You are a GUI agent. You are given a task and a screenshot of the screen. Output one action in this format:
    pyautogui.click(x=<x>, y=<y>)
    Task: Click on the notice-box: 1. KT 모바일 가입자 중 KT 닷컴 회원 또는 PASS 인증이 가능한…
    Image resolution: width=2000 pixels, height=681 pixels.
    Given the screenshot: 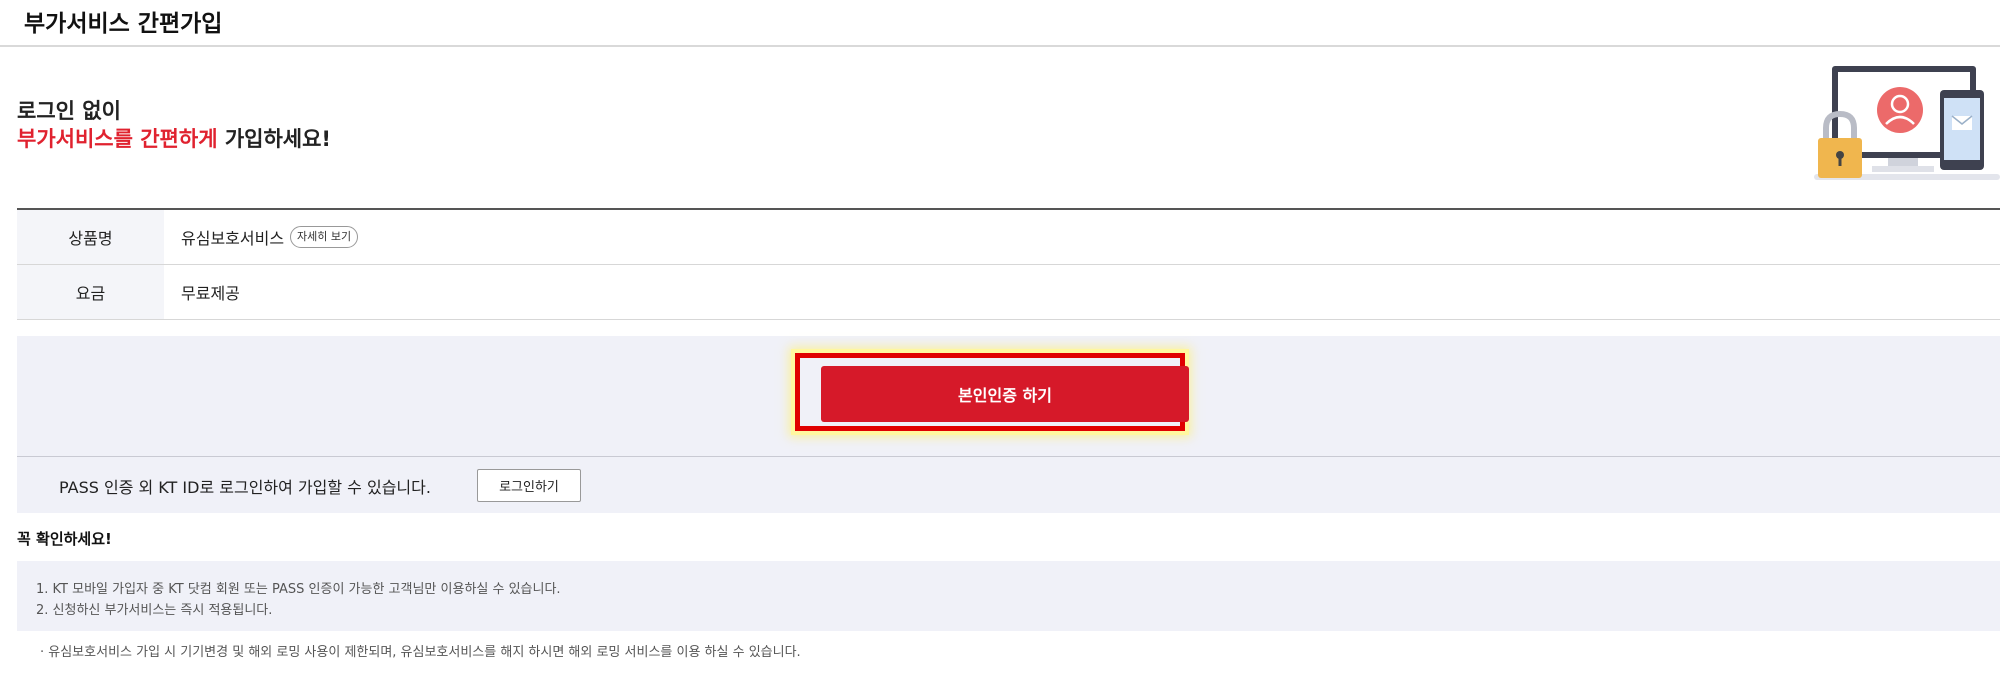 What is the action you would take?
    pyautogui.click(x=1008, y=596)
    